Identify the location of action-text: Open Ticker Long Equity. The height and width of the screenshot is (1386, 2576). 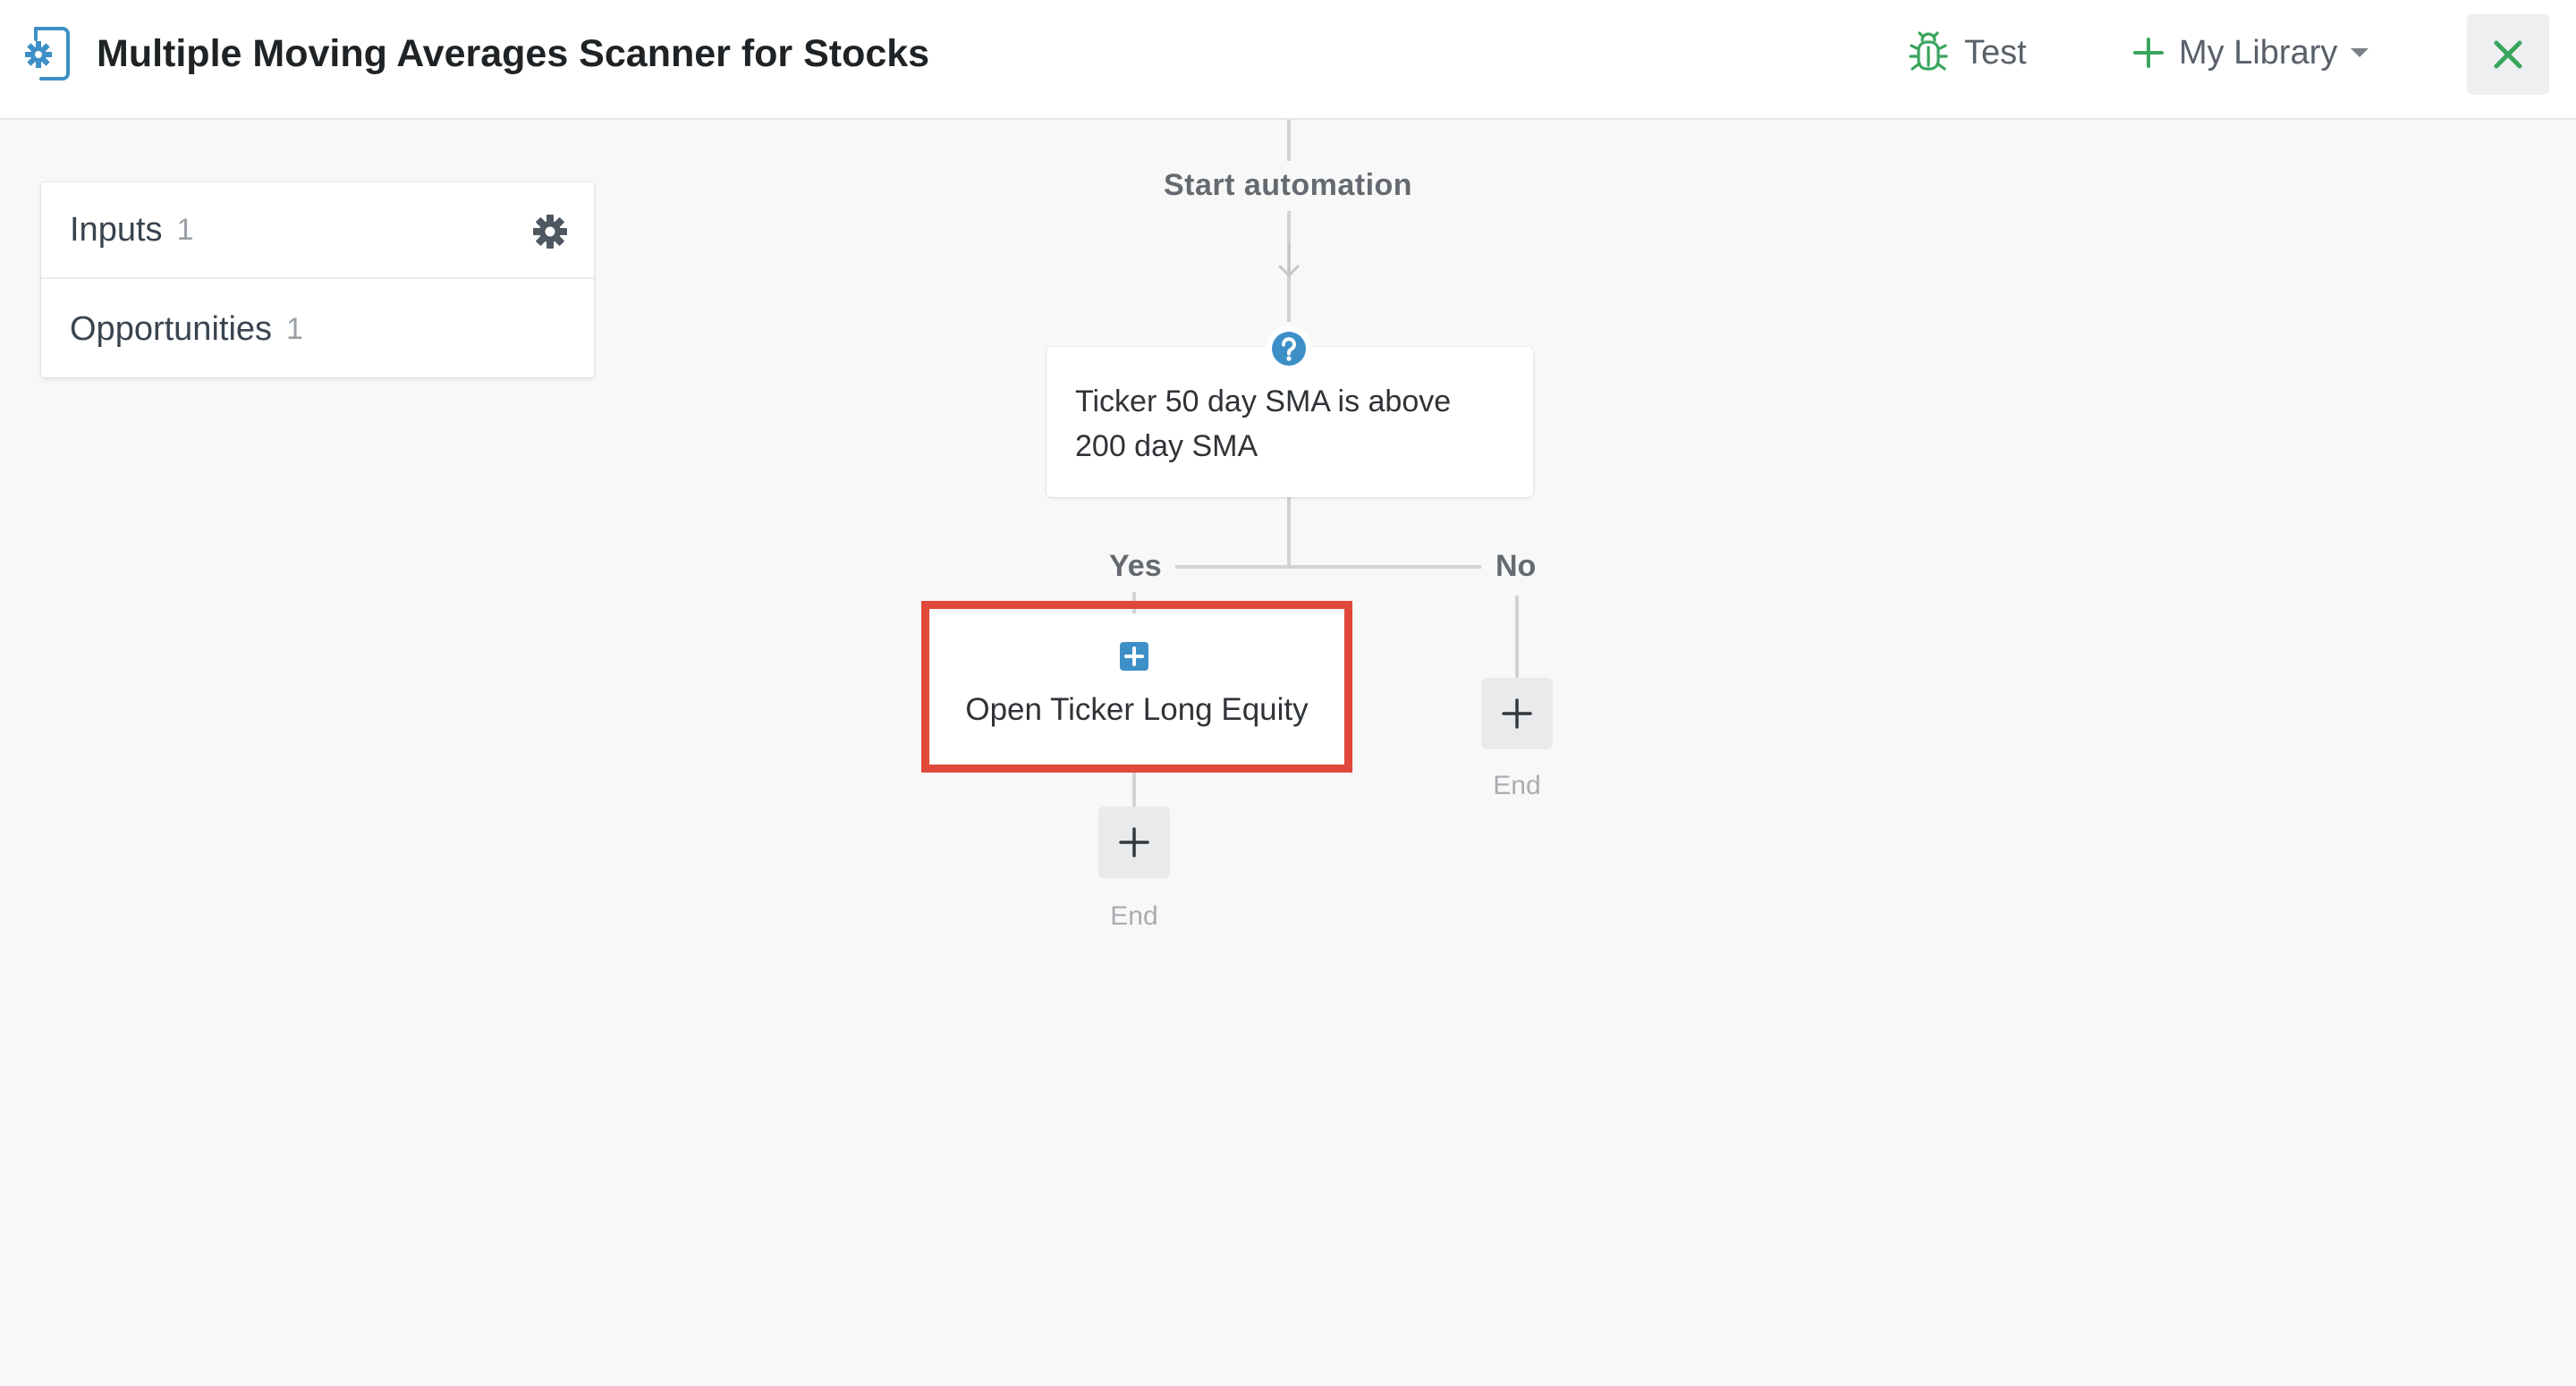
(1137, 709).